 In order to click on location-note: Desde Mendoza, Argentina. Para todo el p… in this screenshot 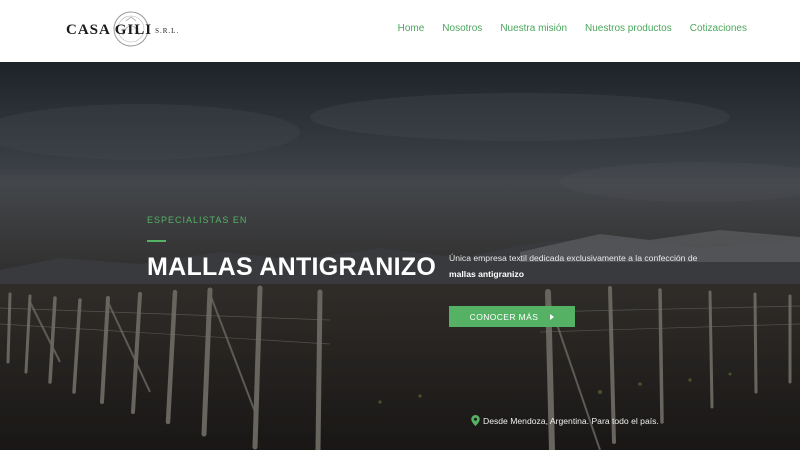, I will do `click(565, 420)`.